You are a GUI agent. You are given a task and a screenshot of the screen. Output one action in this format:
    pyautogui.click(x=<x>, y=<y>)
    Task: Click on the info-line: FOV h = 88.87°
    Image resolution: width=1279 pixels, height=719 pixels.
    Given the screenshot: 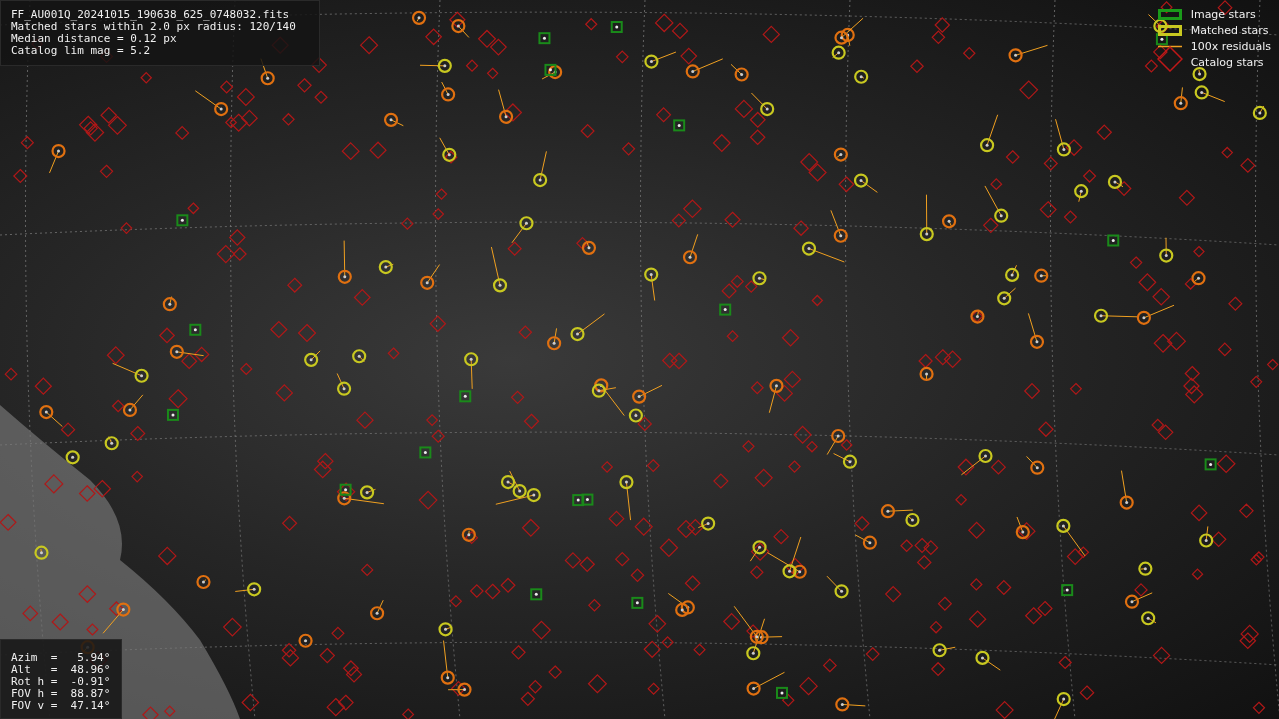 What is the action you would take?
    pyautogui.click(x=61, y=694)
    